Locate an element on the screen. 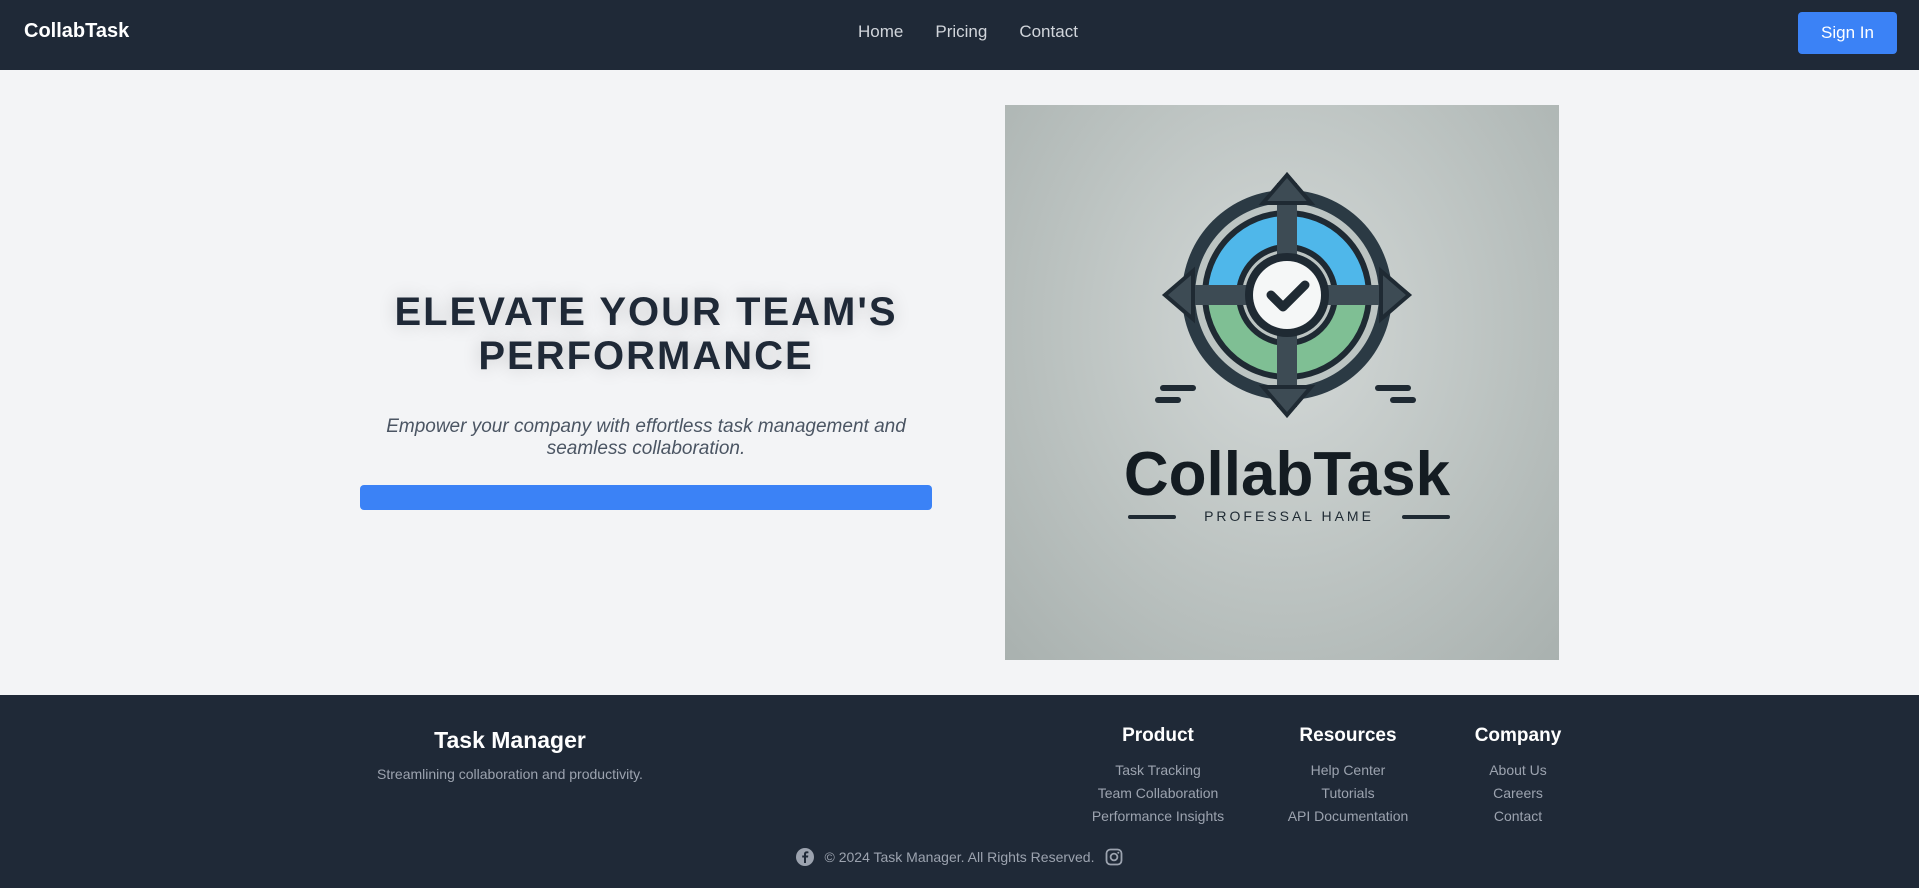 The width and height of the screenshot is (1919, 888). footer-link-performance-insights: Performance Insights is located at coordinates (1158, 816).